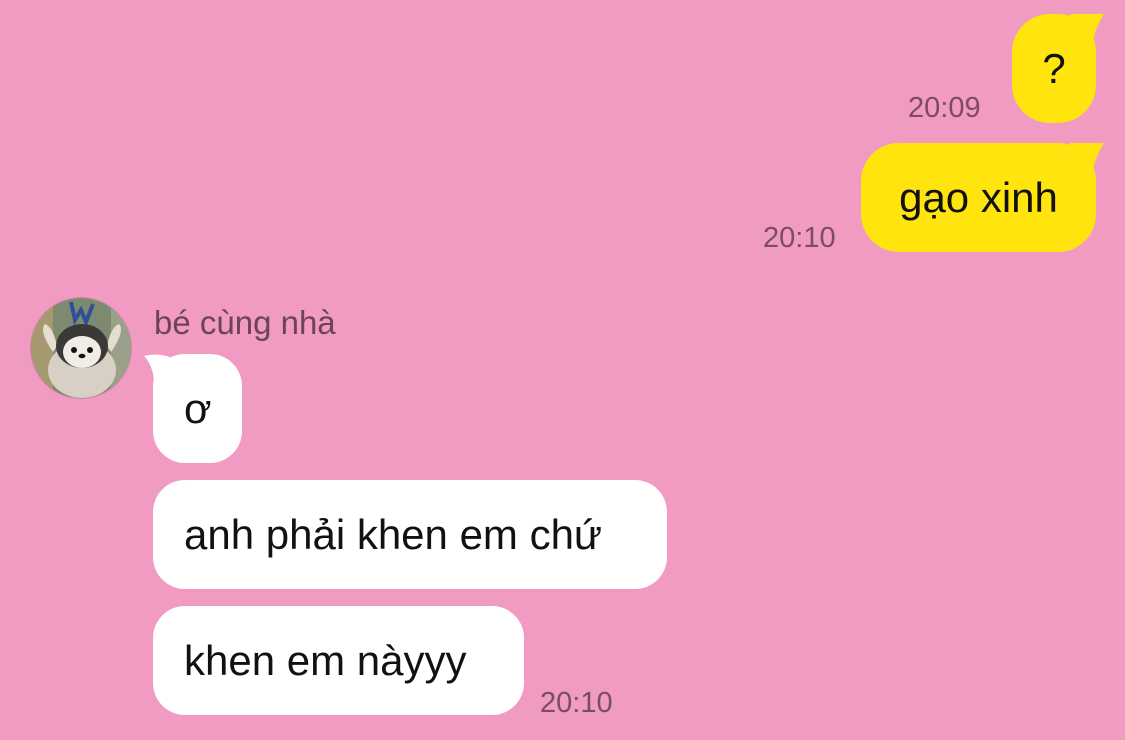 The image size is (1125, 740). I want to click on incoming-message-bubble: anh phải khen em chứ, so click(410, 534).